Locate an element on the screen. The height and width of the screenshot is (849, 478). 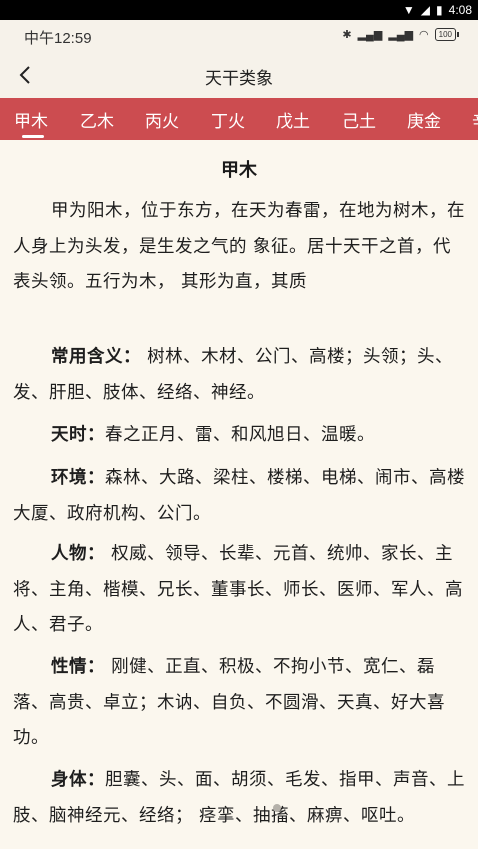
section-label: 环境： is located at coordinates (78, 478).